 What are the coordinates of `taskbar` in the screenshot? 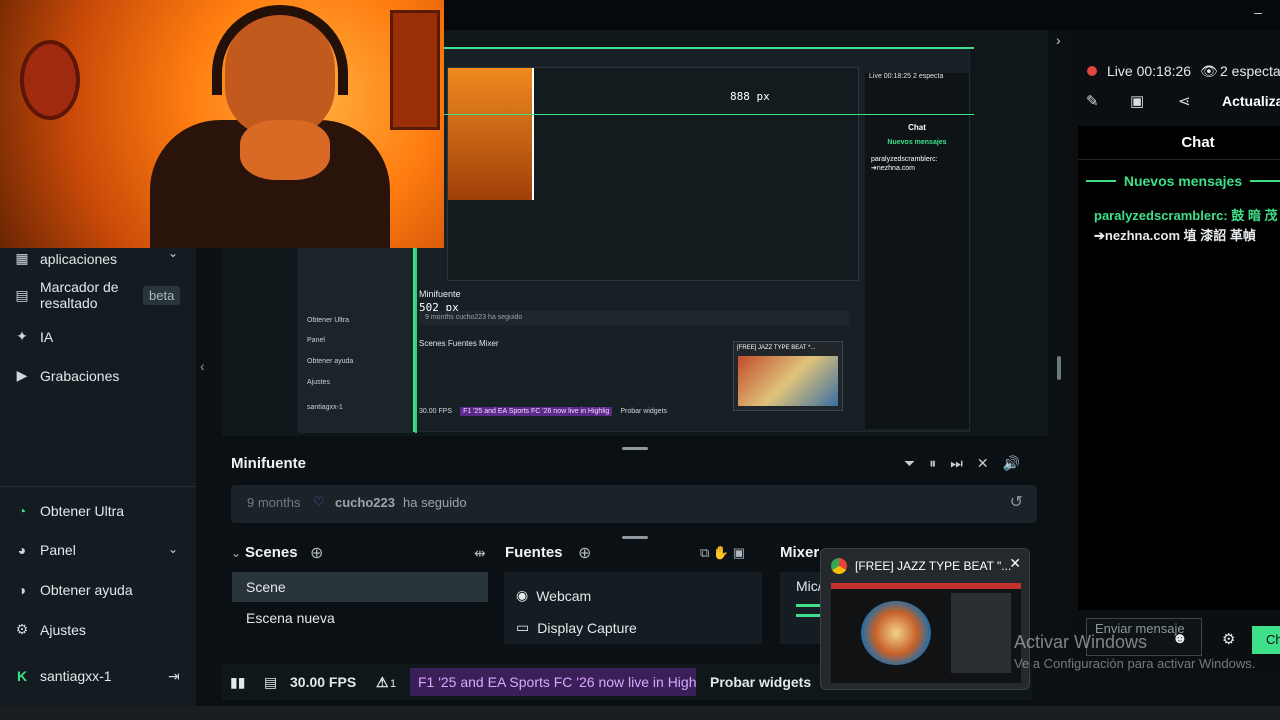 It's located at (640, 713).